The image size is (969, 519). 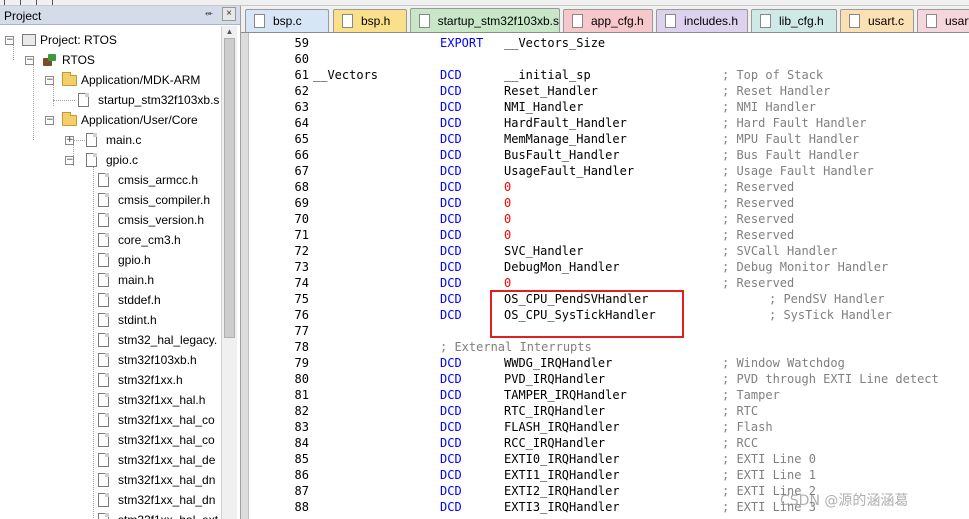 I want to click on code-line: 60, so click(x=605, y=59).